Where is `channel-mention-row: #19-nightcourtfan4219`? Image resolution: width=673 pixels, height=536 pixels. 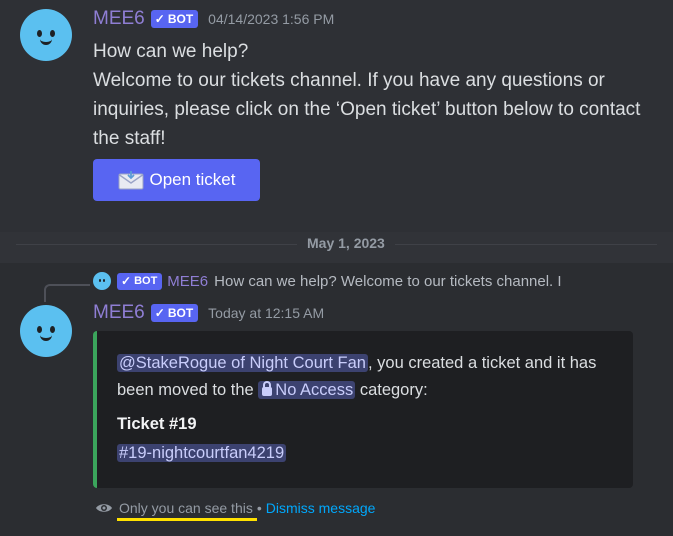 channel-mention-row: #19-nightcourtfan4219 is located at coordinates (202, 453).